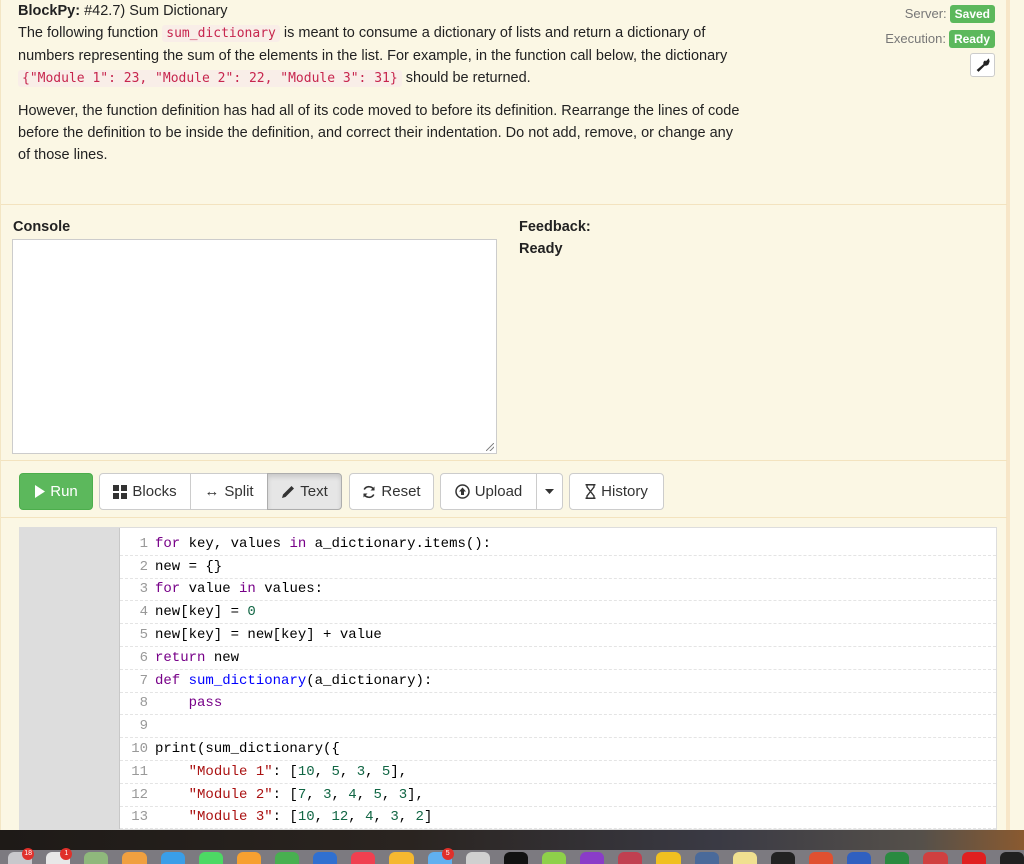 The image size is (1024, 864). What do you see at coordinates (558, 635) in the screenshot?
I see `code-line: 5 new[key] = new[key] + value` at bounding box center [558, 635].